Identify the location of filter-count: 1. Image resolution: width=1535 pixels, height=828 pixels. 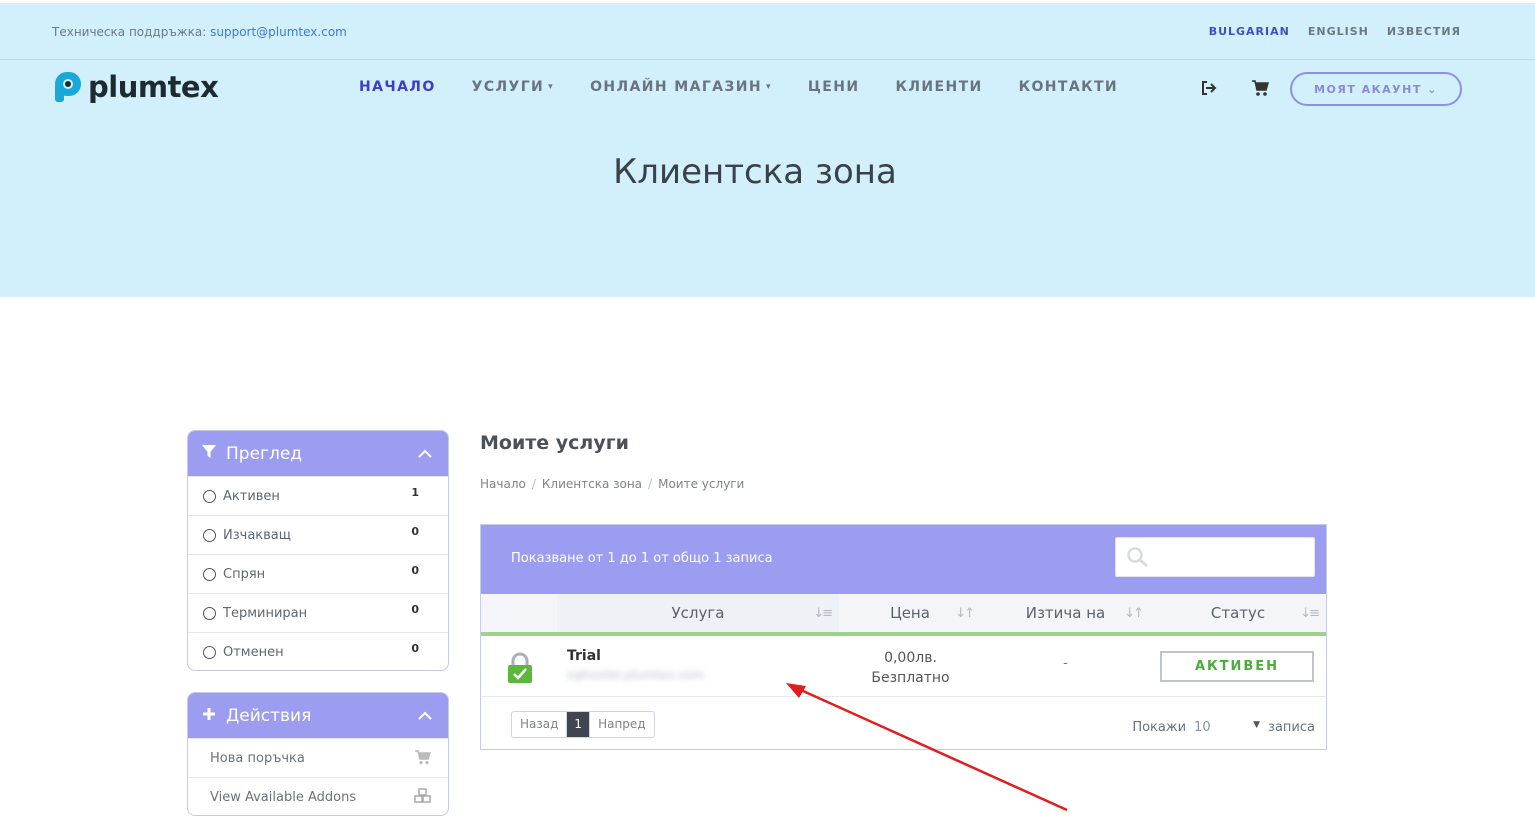
(415, 492).